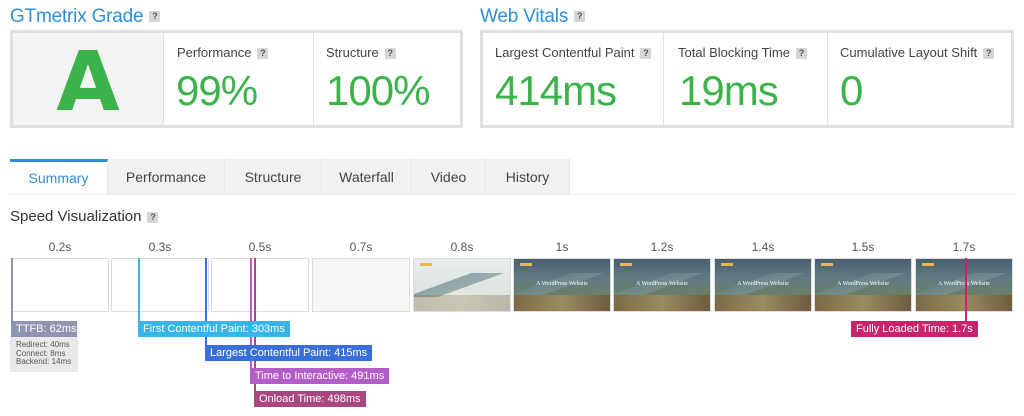 This screenshot has height=416, width=1024. I want to click on time-label: 1.2s, so click(662, 247).